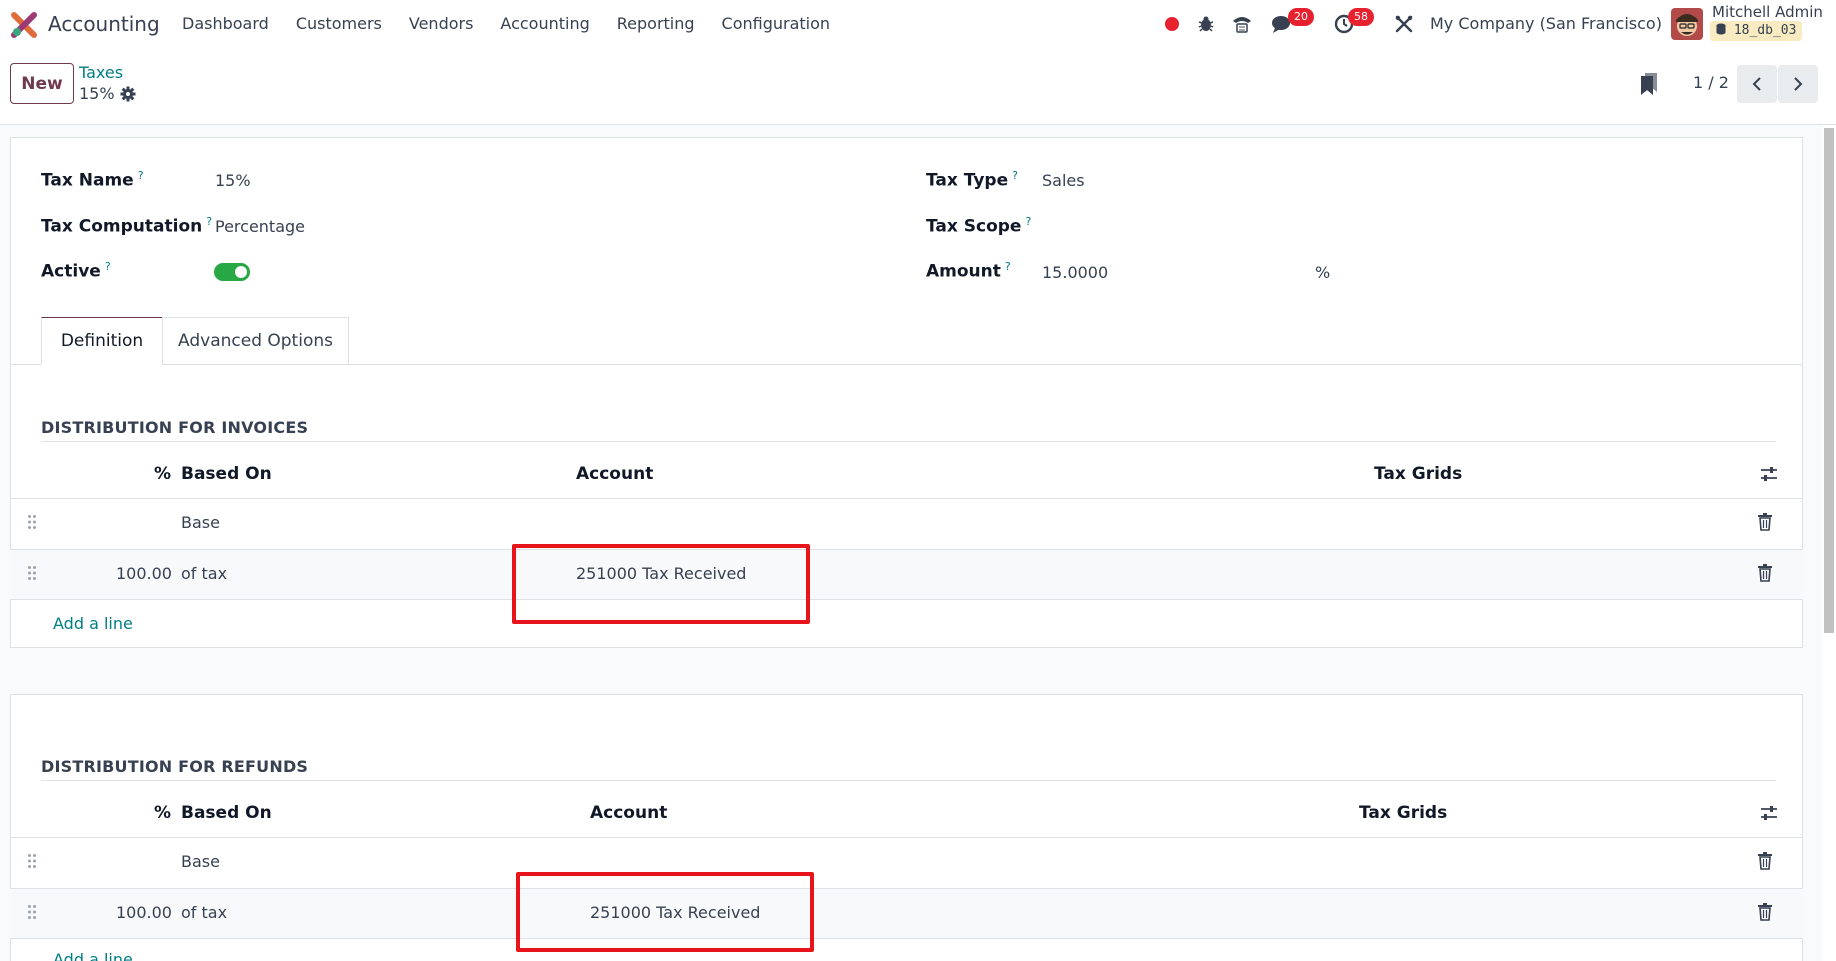  What do you see at coordinates (1711, 82) in the screenshot?
I see `pager-value: 1 / 2` at bounding box center [1711, 82].